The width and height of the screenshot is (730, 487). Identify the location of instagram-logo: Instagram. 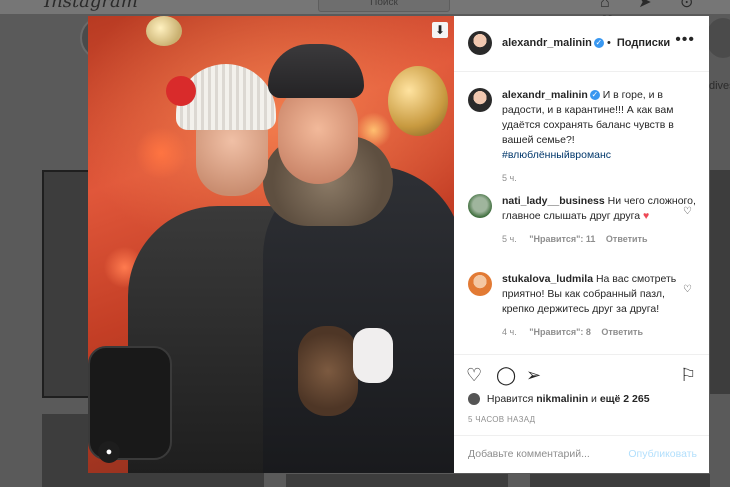
(91, 6).